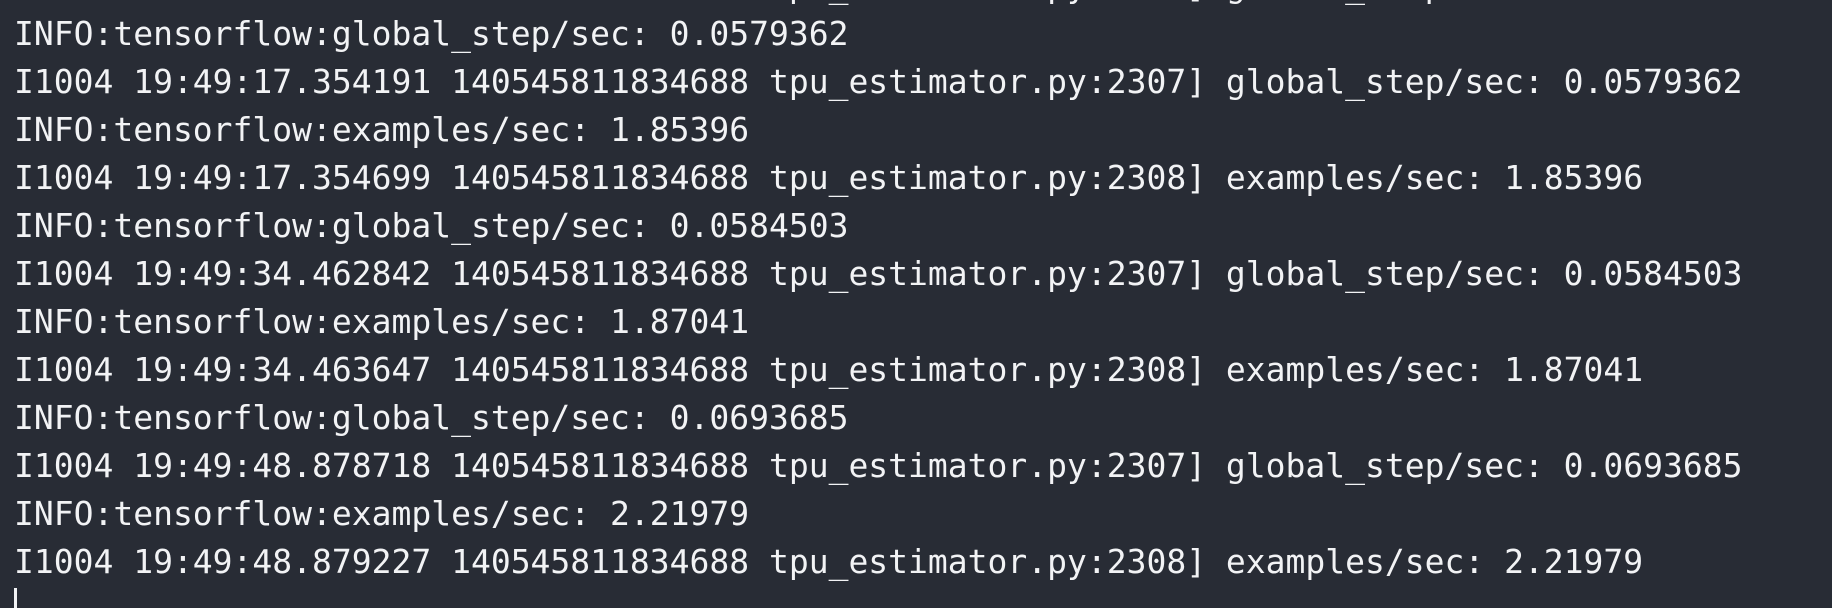 The width and height of the screenshot is (1832, 608). I want to click on text-cursor, so click(15, 598).